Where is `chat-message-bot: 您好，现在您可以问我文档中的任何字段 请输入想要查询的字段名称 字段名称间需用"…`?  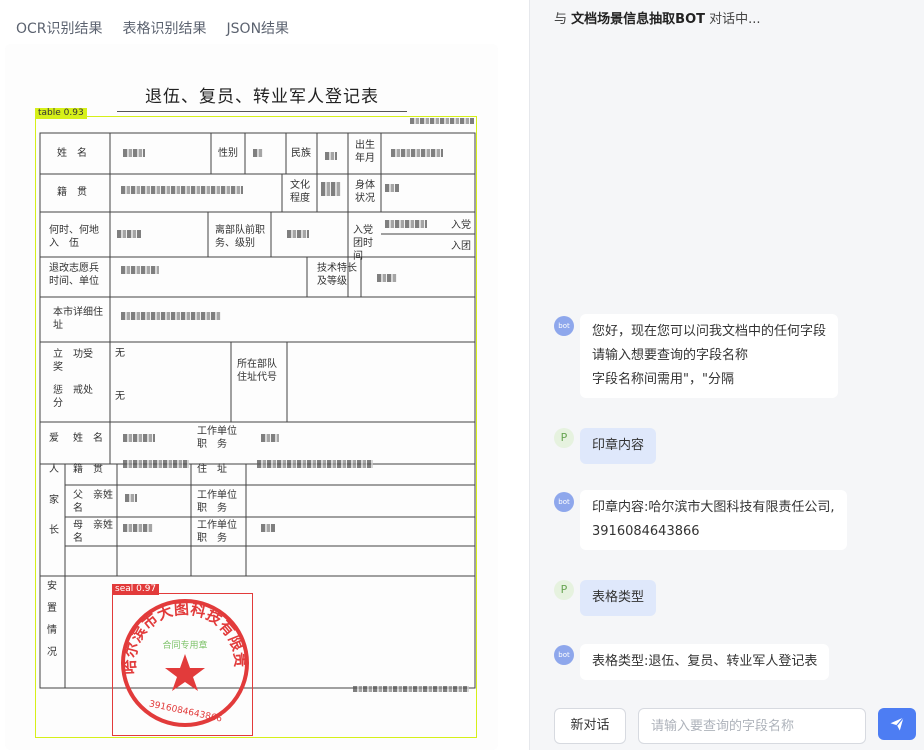
chat-message-bot: 您好，现在您可以问我文档中的任何字段 请输入想要查询的字段名称 字段名称间需用"… is located at coordinates (709, 356).